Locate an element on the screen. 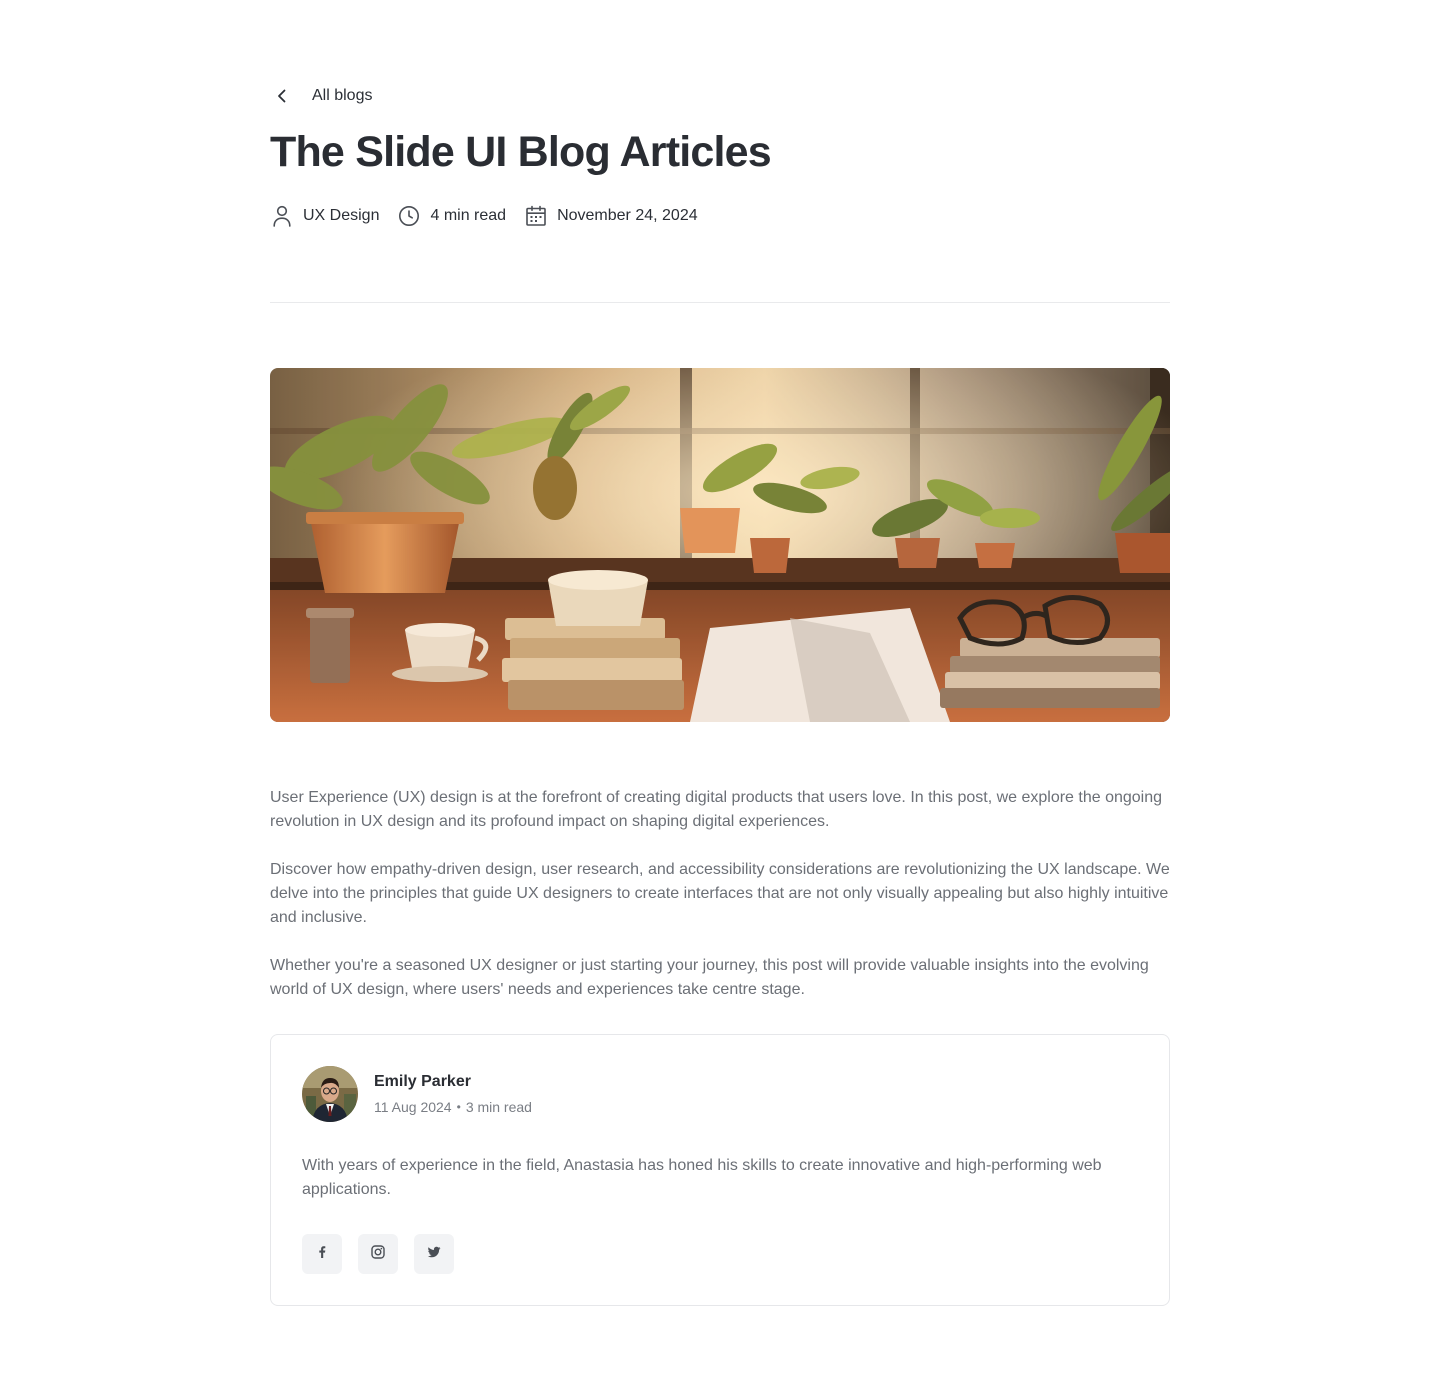  meta-date: November 24, 2024 is located at coordinates (611, 216).